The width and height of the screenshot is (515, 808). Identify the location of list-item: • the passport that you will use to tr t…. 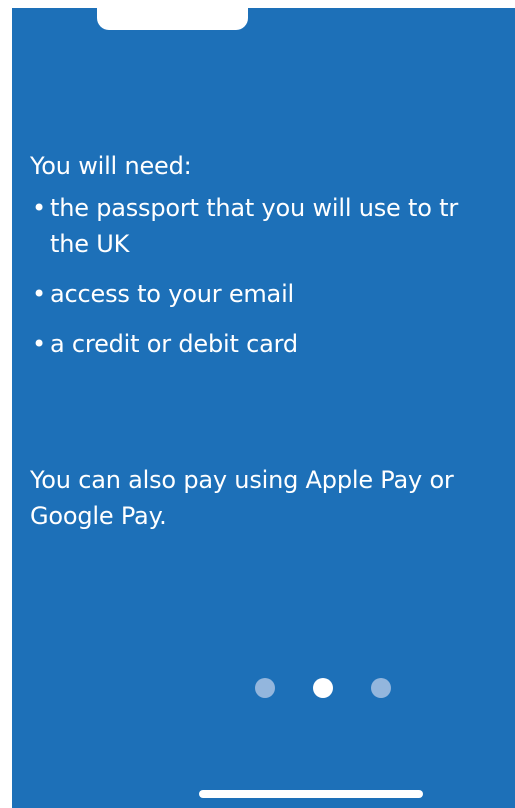
(272, 226).